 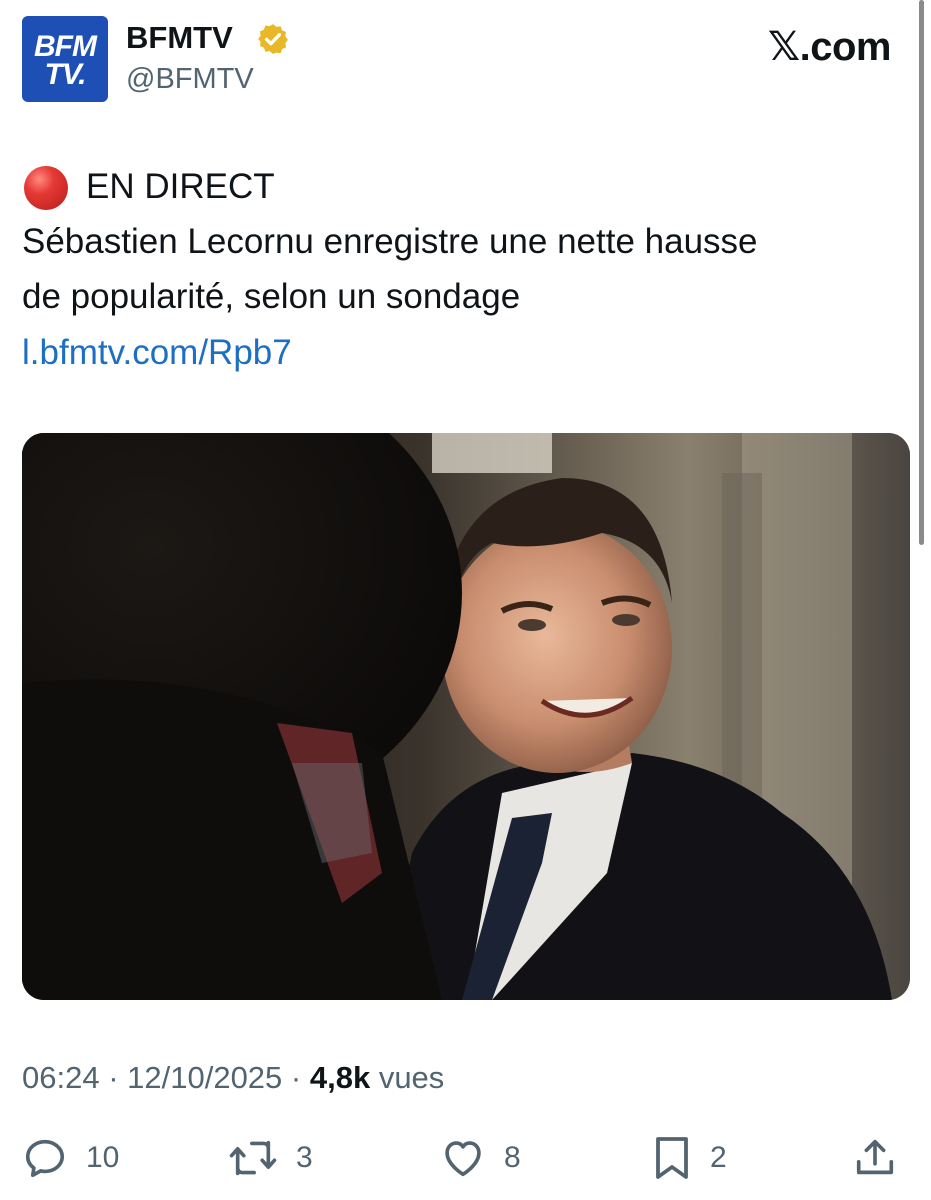 I want to click on share-button, so click(x=875, y=1158).